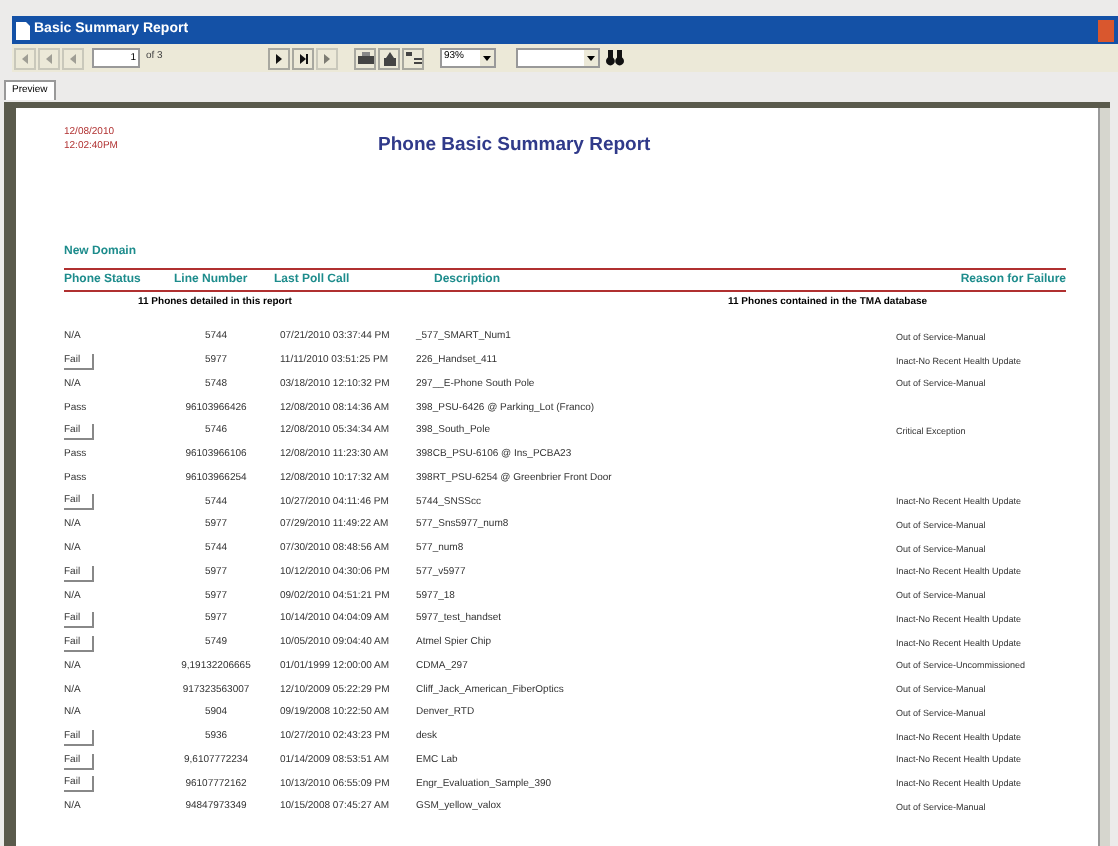 This screenshot has height=846, width=1118. I want to click on print-button, so click(365, 58).